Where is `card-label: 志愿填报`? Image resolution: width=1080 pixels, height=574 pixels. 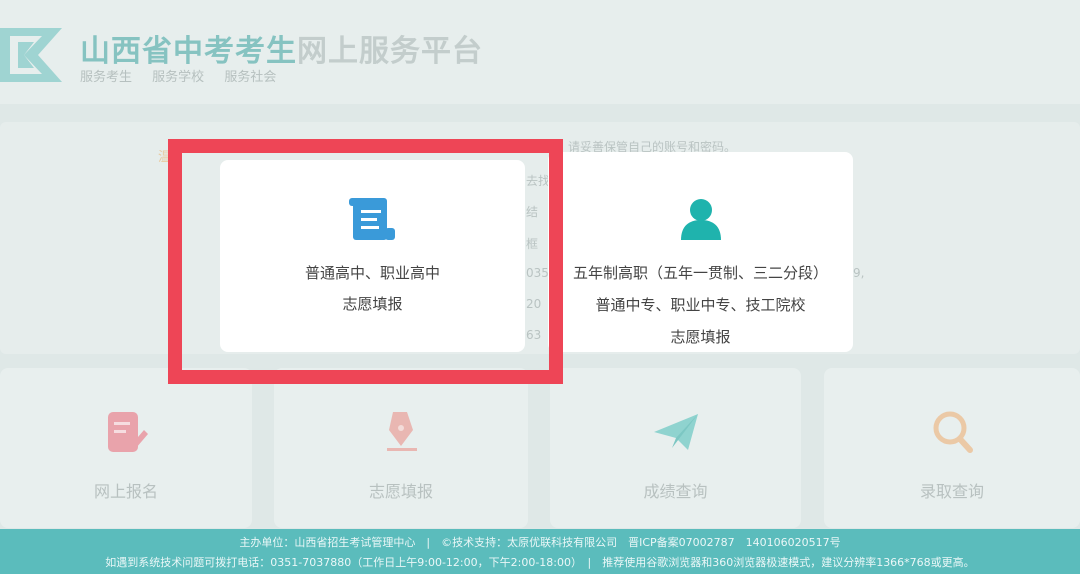
card-label: 志愿填报 is located at coordinates (400, 491).